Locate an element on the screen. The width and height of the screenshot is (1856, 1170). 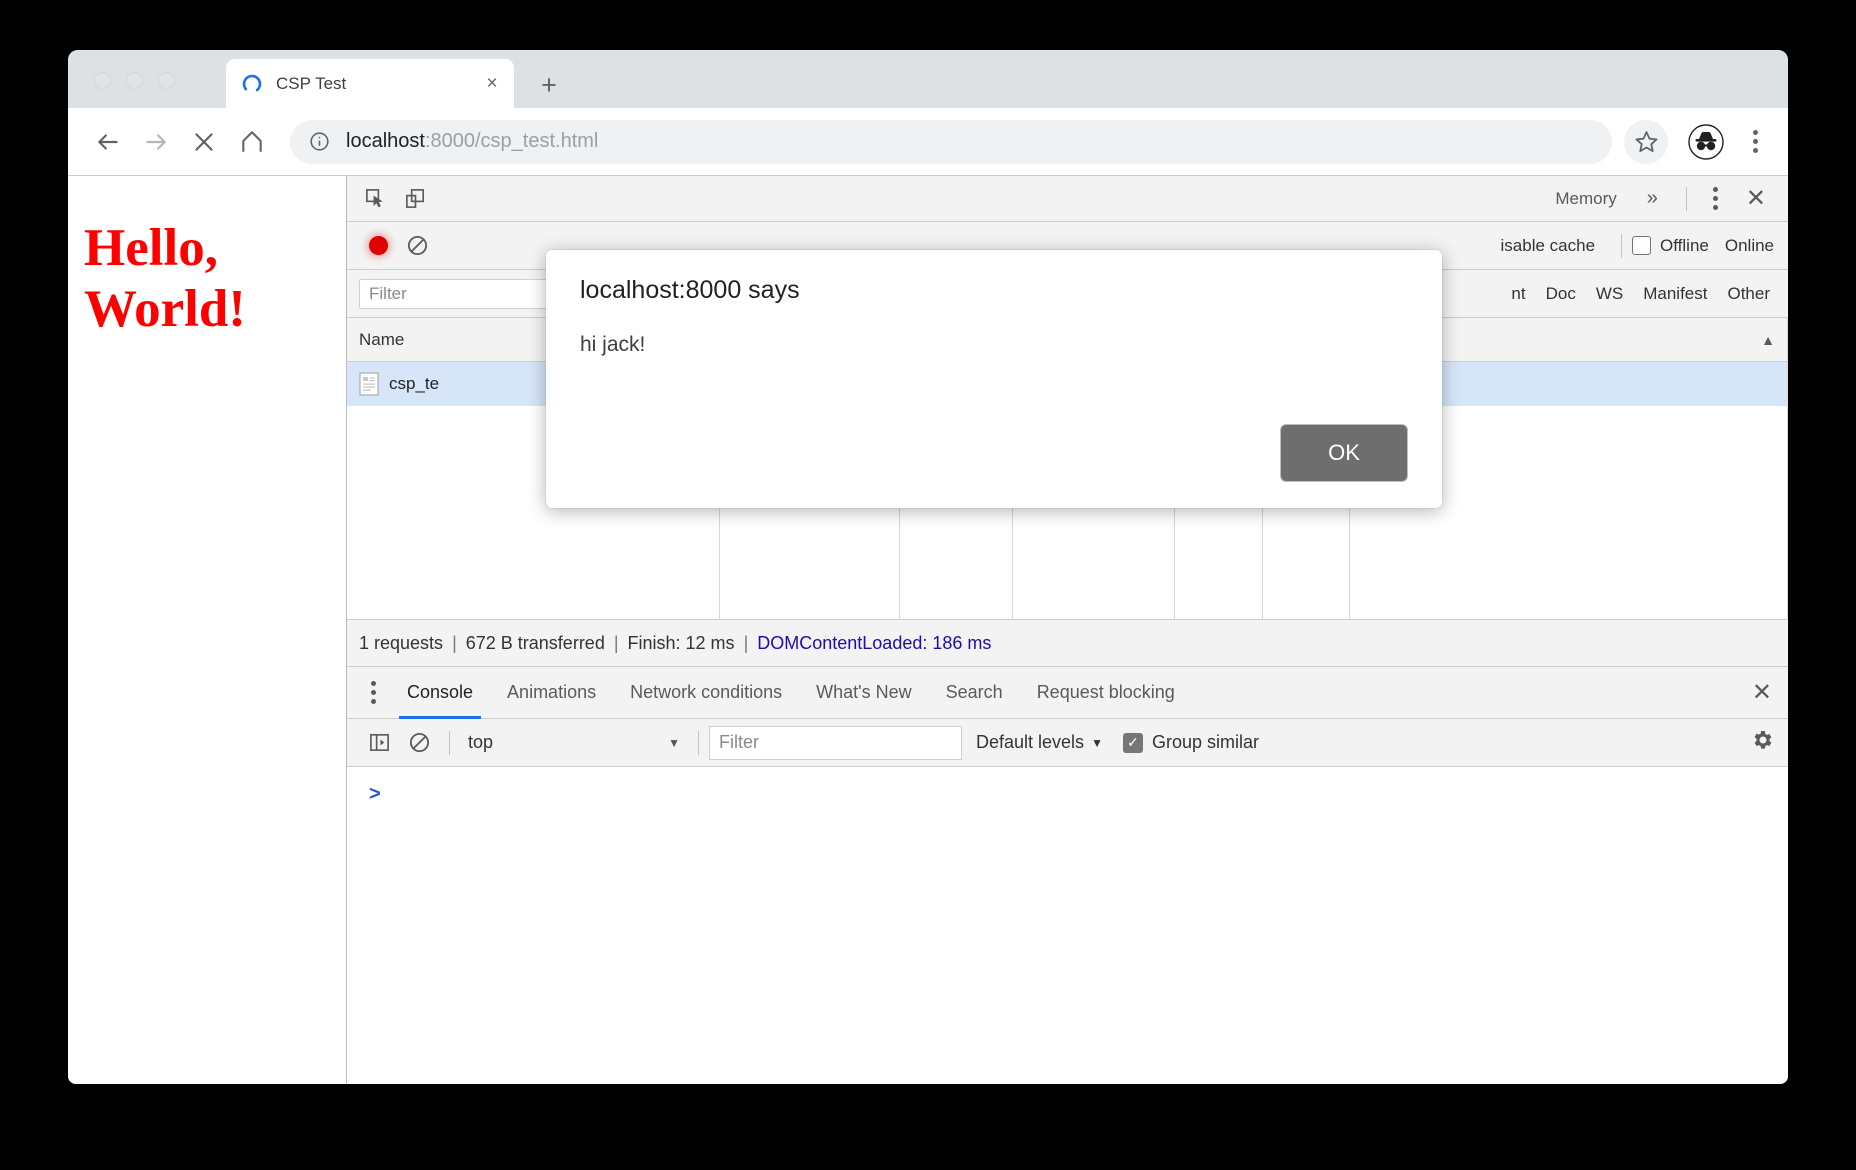
address-bar-url: localhost:8000/csp_test.html is located at coordinates (472, 141).